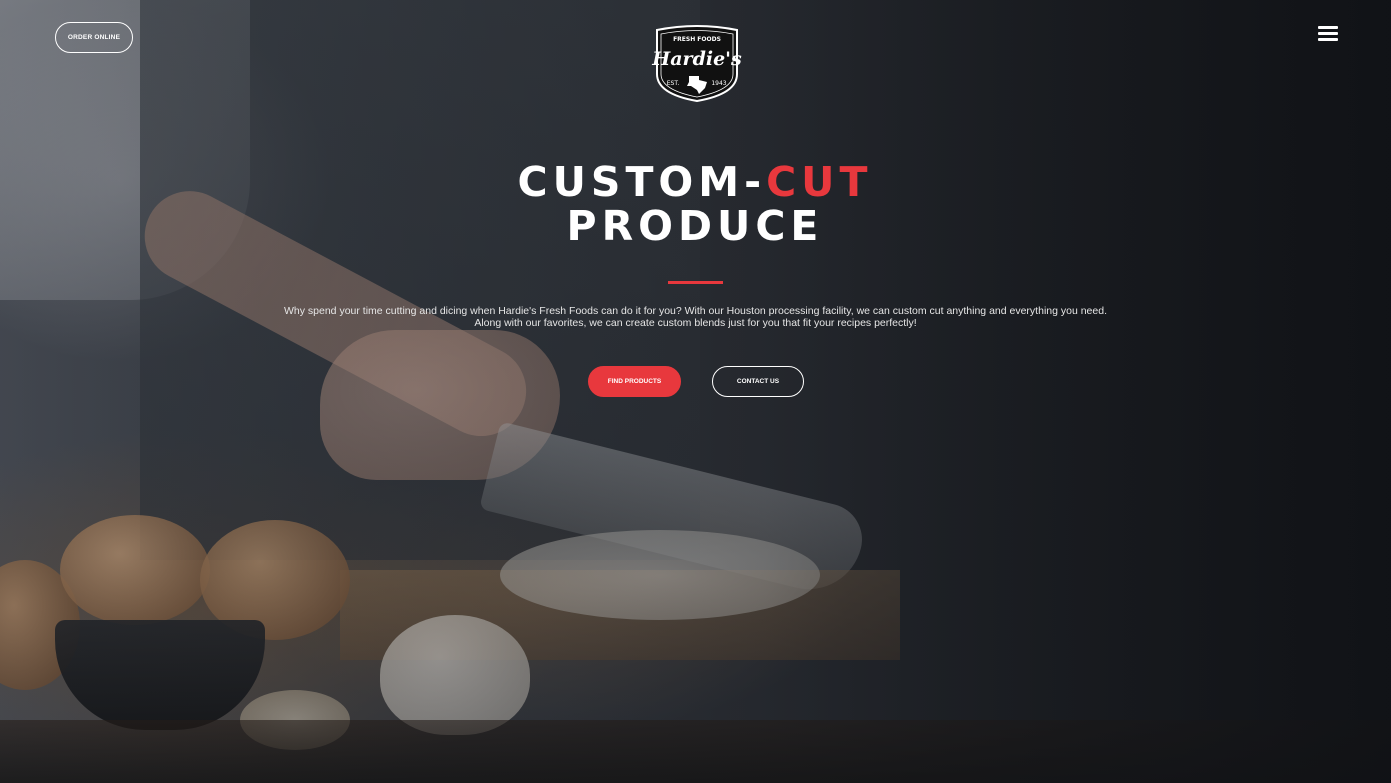  Describe the element at coordinates (695, 282) in the screenshot. I see `accent-divider` at that location.